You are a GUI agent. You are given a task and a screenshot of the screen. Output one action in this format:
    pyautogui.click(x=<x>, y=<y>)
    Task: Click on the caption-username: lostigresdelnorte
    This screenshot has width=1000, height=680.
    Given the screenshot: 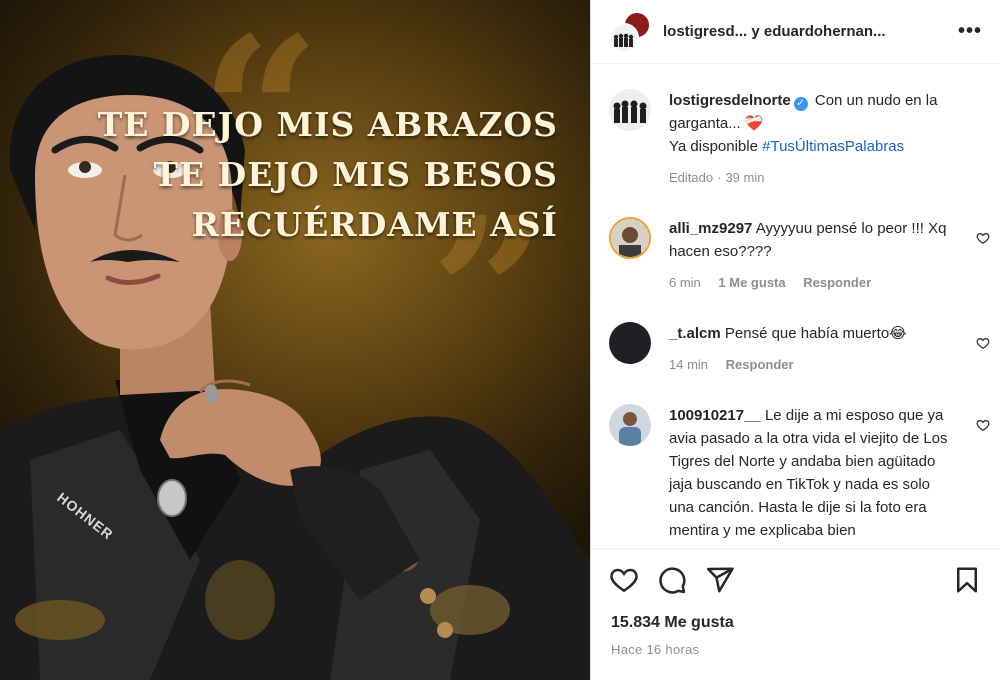 What is the action you would take?
    pyautogui.click(x=730, y=100)
    